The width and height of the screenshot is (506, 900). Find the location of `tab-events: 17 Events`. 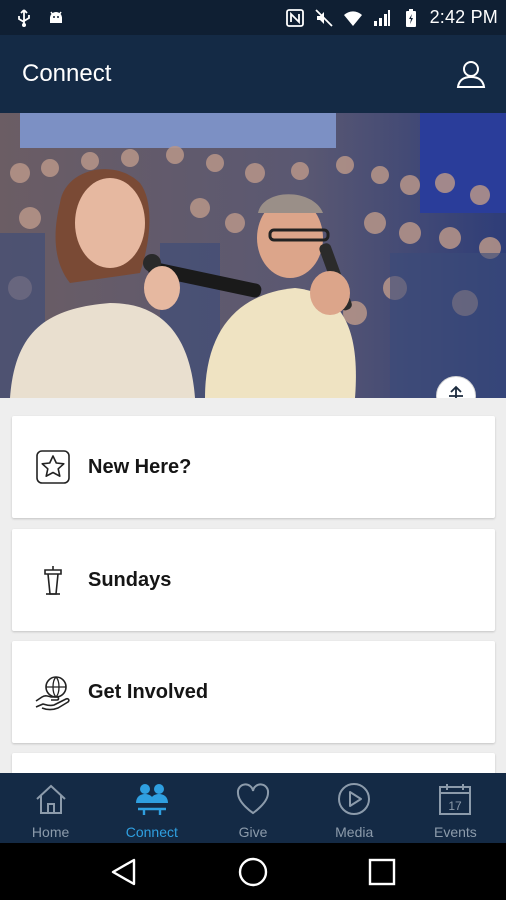

tab-events: 17 Events is located at coordinates (455, 808).